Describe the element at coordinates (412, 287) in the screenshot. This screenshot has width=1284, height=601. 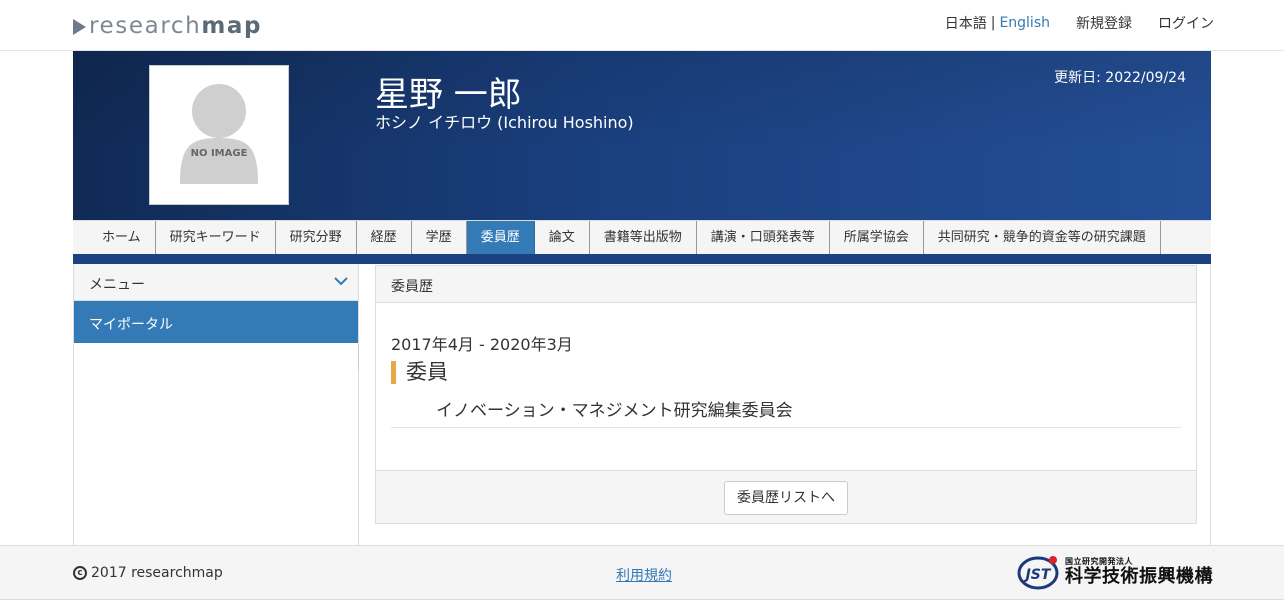
I see `panel-title: 委員歴` at that location.